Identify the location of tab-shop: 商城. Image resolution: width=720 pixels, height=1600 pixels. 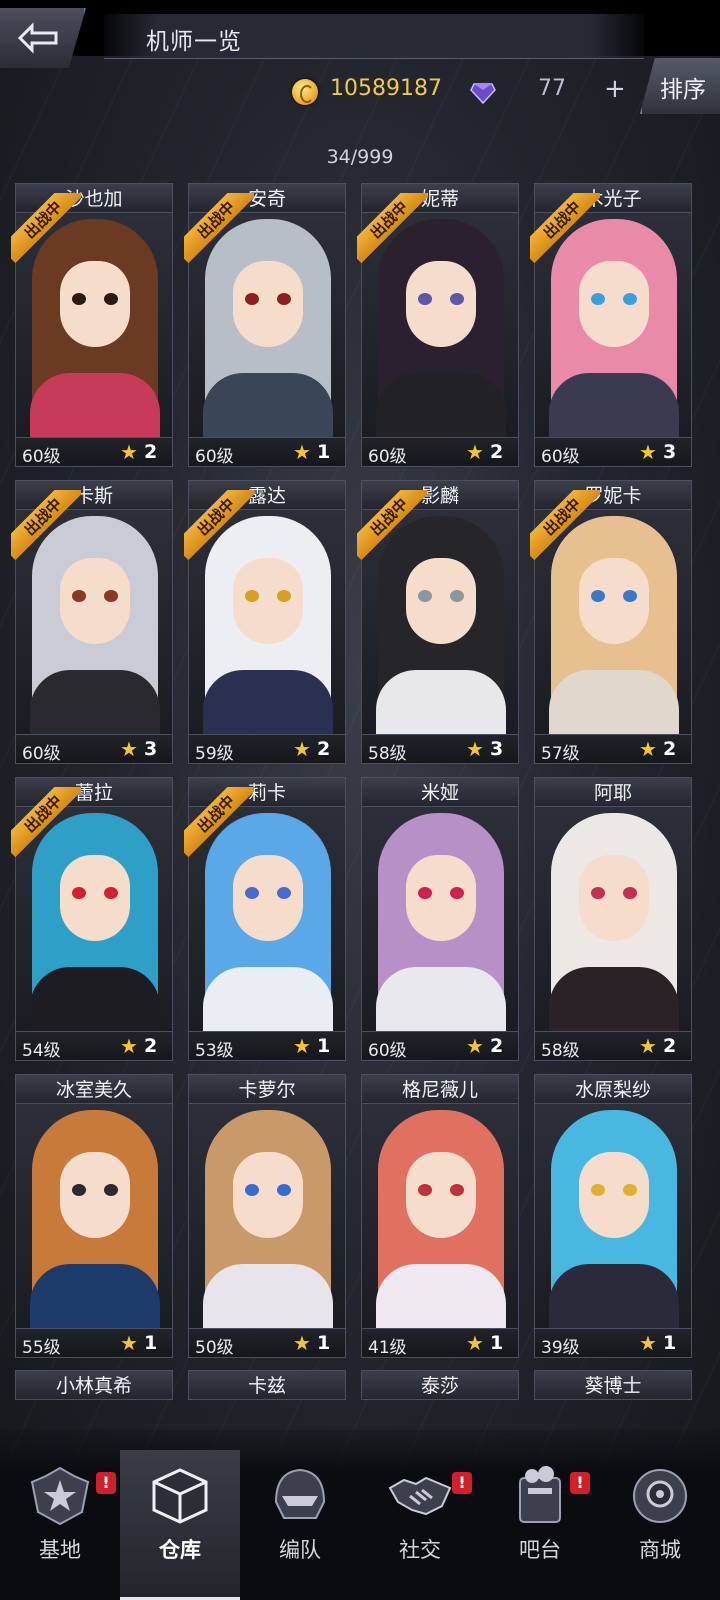
(660, 1525).